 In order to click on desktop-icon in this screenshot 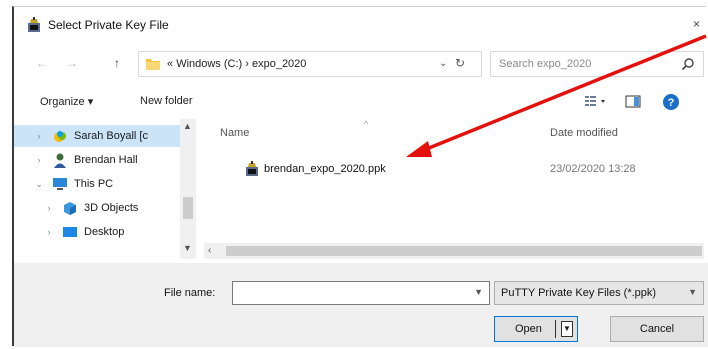, I will do `click(70, 232)`.